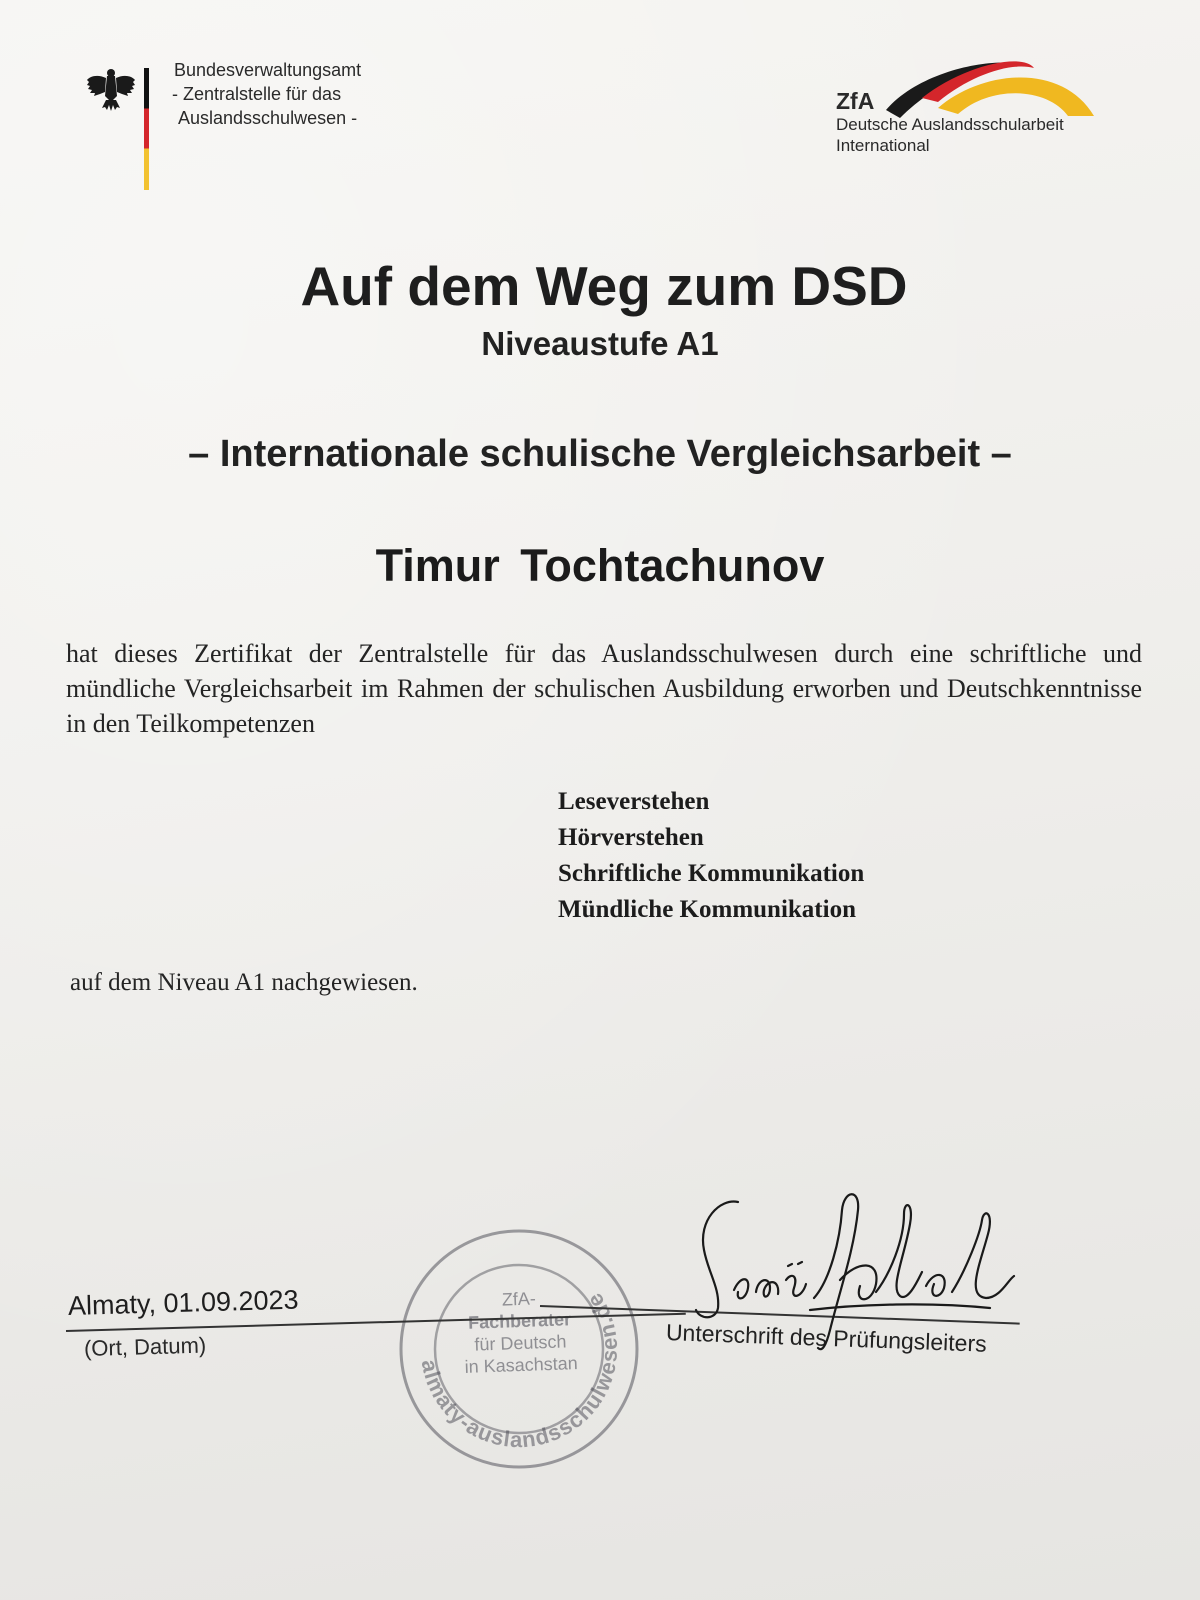 The image size is (1200, 1600). Describe the element at coordinates (600, 343) in the screenshot. I see `certificate-level: Niveaustufe A1` at that location.